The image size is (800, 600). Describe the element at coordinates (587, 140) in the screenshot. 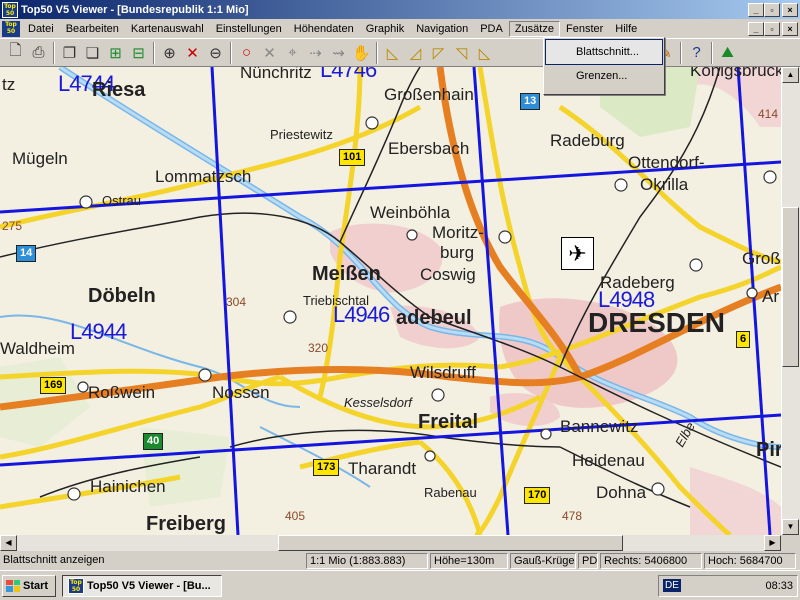

I see `place-label: Radeburg` at that location.